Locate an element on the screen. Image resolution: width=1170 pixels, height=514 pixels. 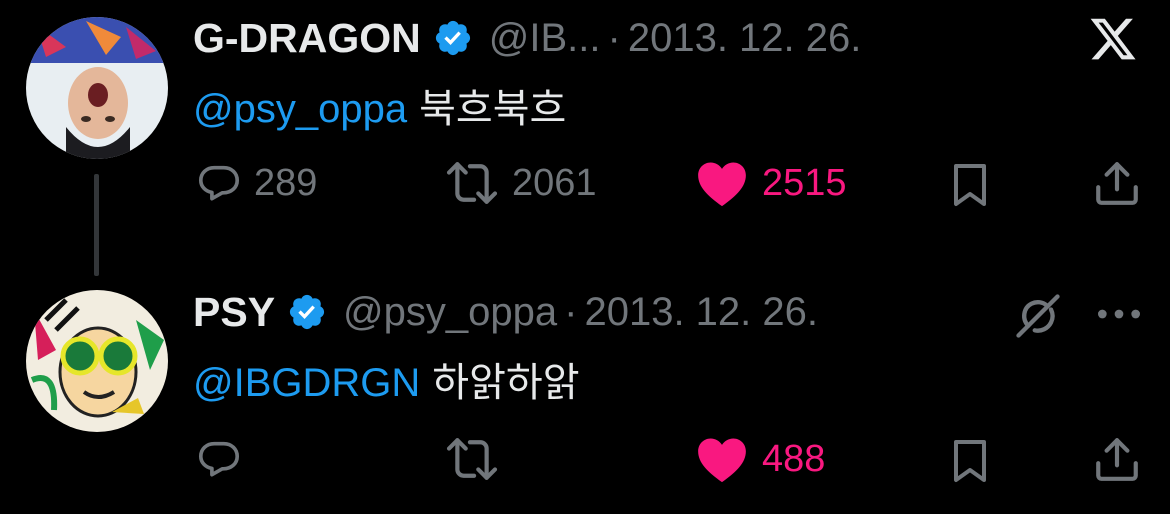
display-name: PSY is located at coordinates (234, 312).